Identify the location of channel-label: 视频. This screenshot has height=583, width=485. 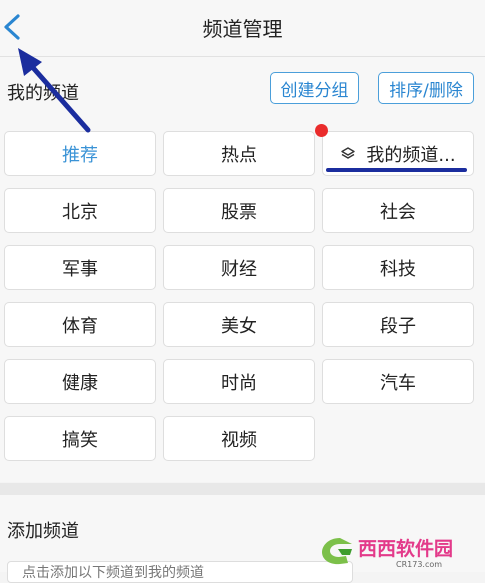
(239, 440).